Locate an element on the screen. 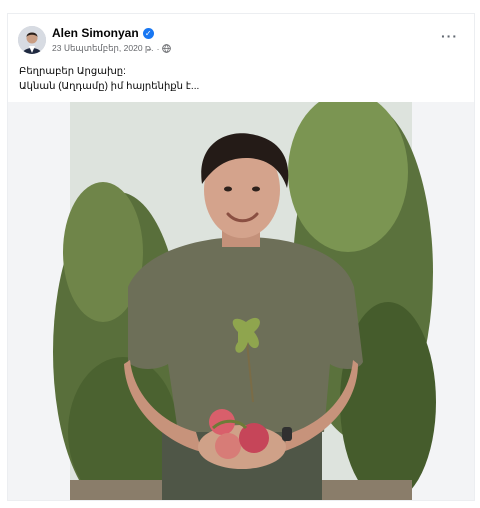  post-text-line-1: Բեղրաբեր Արցախը: is located at coordinates (72, 71).